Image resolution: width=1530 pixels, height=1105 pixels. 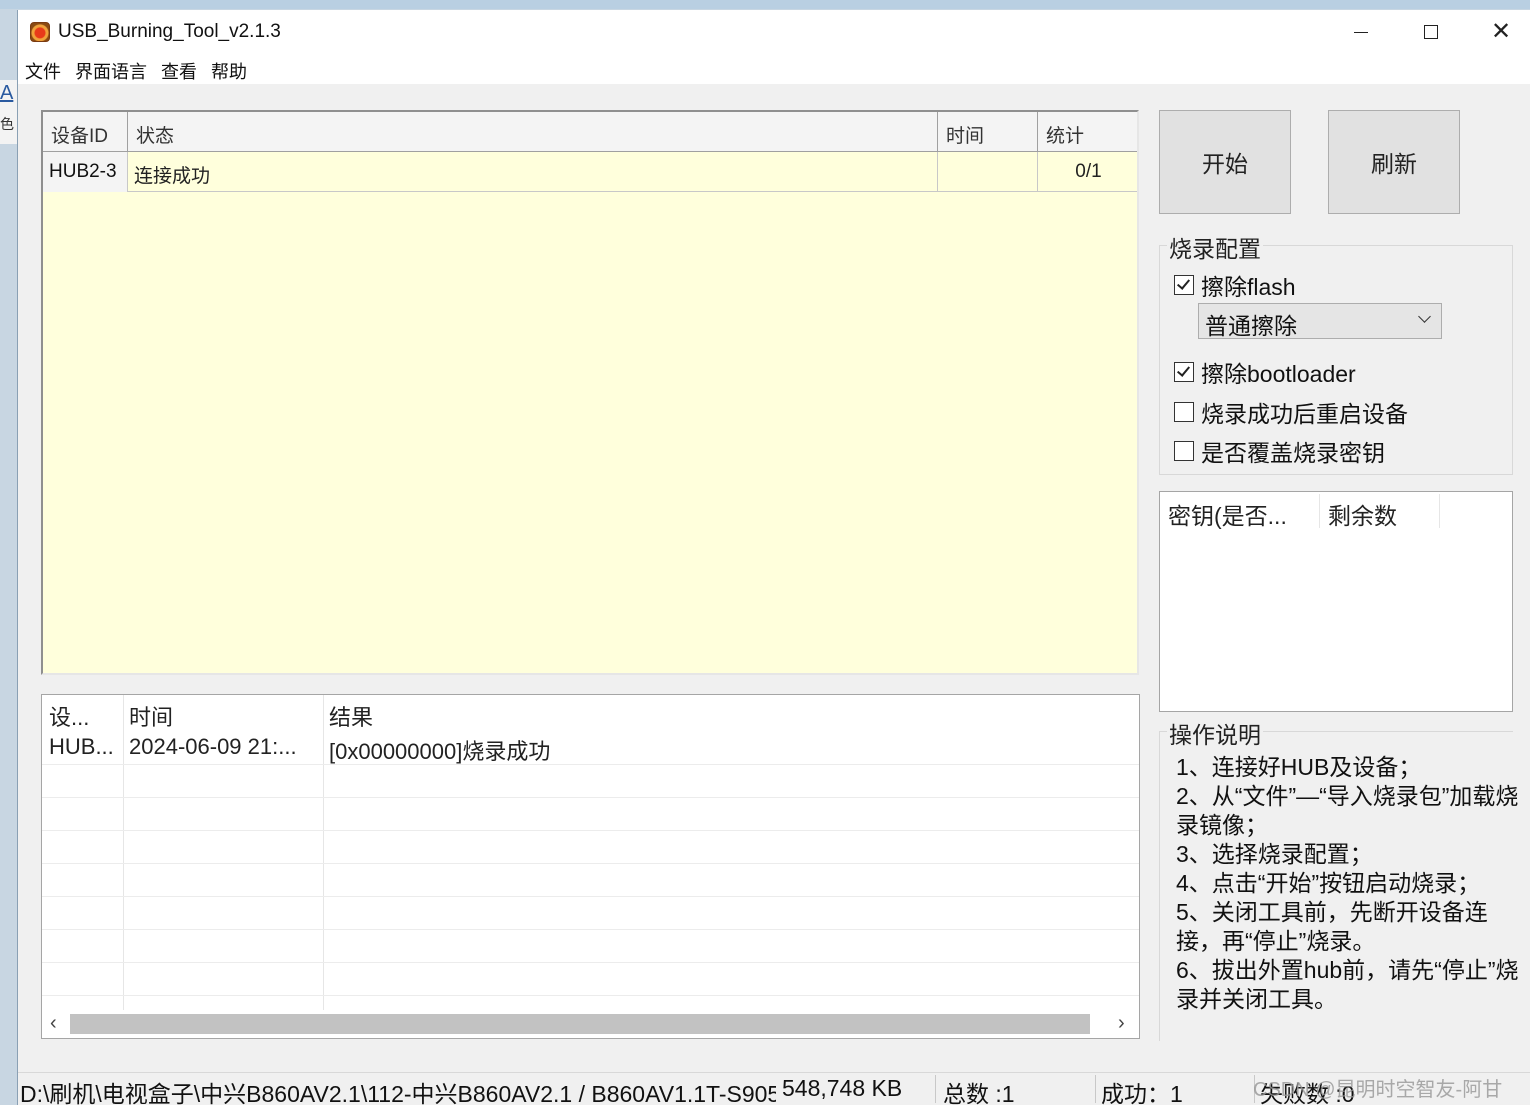 I want to click on minimize-icon, so click(x=1361, y=32).